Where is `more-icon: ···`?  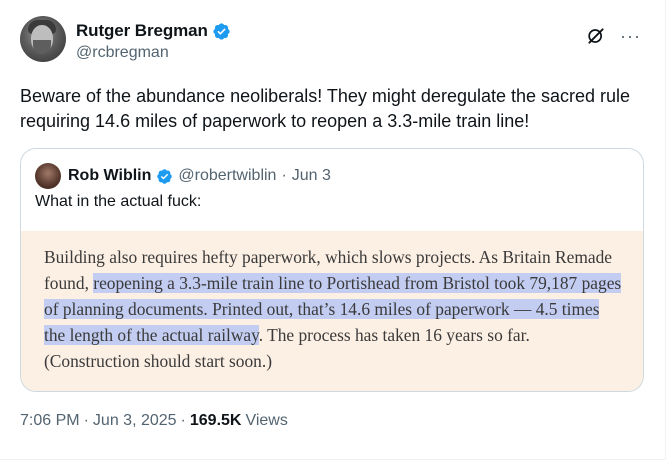 more-icon: ··· is located at coordinates (630, 36).